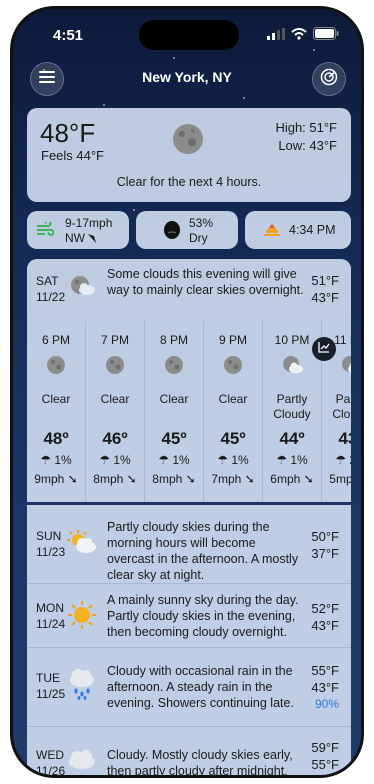 The width and height of the screenshot is (374, 784). I want to click on wind-tile: 9-17mph NW, so click(78, 230).